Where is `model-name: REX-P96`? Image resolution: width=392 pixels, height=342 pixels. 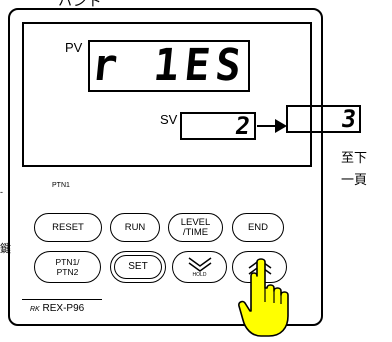
model-name: REX-P96 is located at coordinates (63, 308).